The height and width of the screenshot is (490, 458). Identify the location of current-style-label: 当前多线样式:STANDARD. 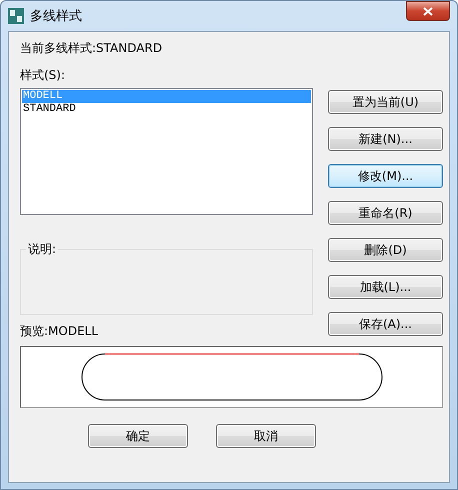
(92, 48).